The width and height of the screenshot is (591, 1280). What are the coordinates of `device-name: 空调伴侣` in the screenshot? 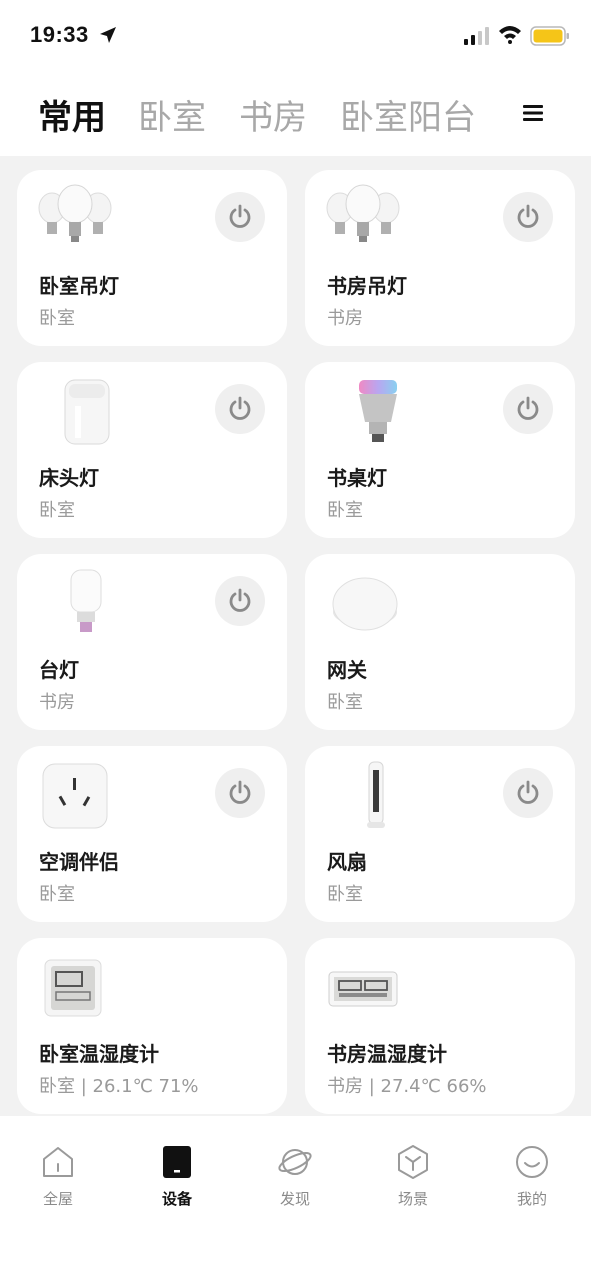 It's located at (79, 862).